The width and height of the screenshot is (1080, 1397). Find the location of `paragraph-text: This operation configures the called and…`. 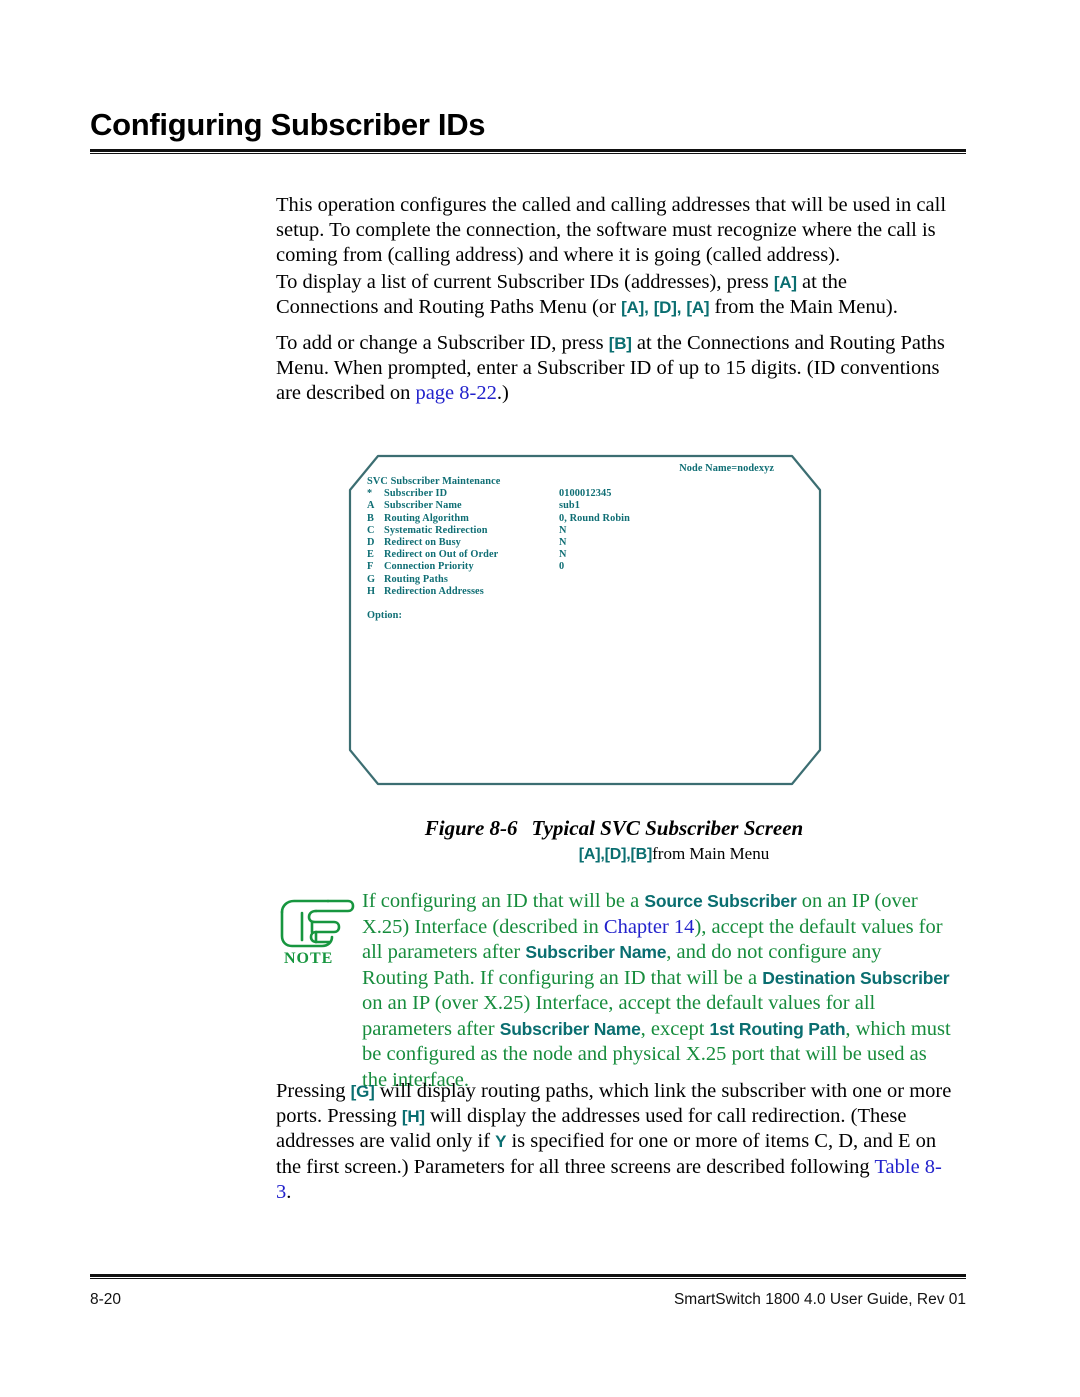

paragraph-text: This operation configures the called and… is located at coordinates (611, 230).